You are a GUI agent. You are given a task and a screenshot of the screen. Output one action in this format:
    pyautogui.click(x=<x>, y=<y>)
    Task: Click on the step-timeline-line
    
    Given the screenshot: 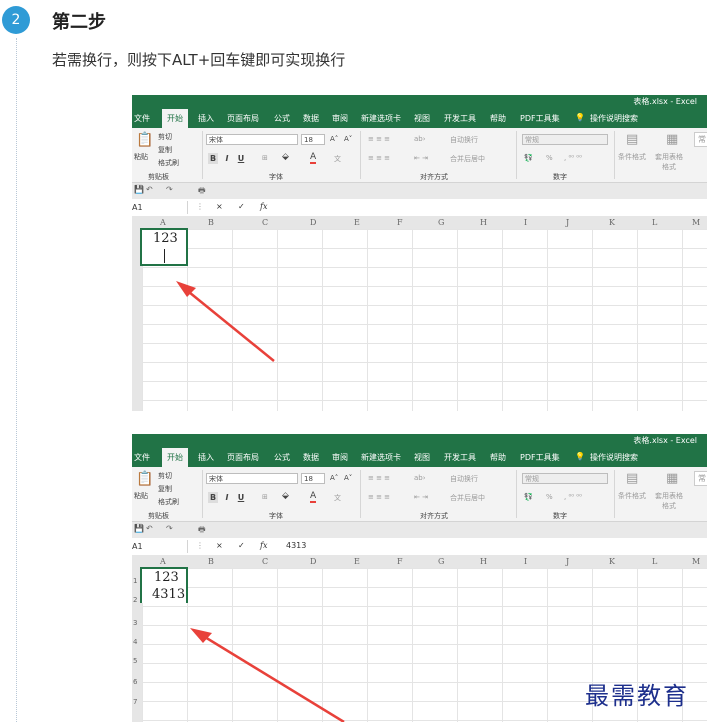 What is the action you would take?
    pyautogui.click(x=16, y=380)
    